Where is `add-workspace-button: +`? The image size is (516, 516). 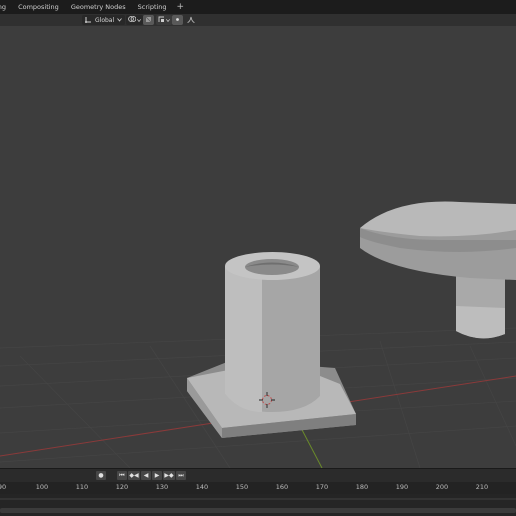 add-workspace-button: + is located at coordinates (181, 7).